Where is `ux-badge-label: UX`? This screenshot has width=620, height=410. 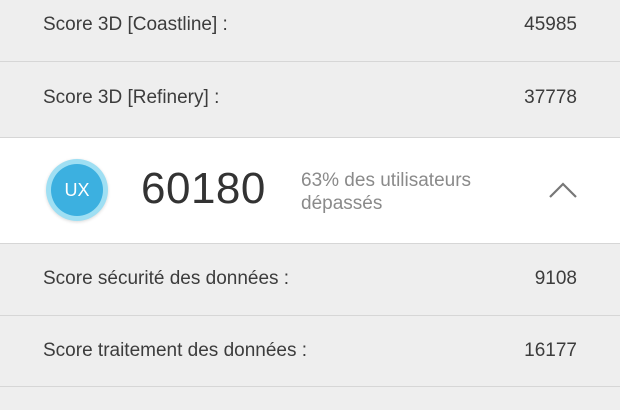
ux-badge-label: UX is located at coordinates (77, 190).